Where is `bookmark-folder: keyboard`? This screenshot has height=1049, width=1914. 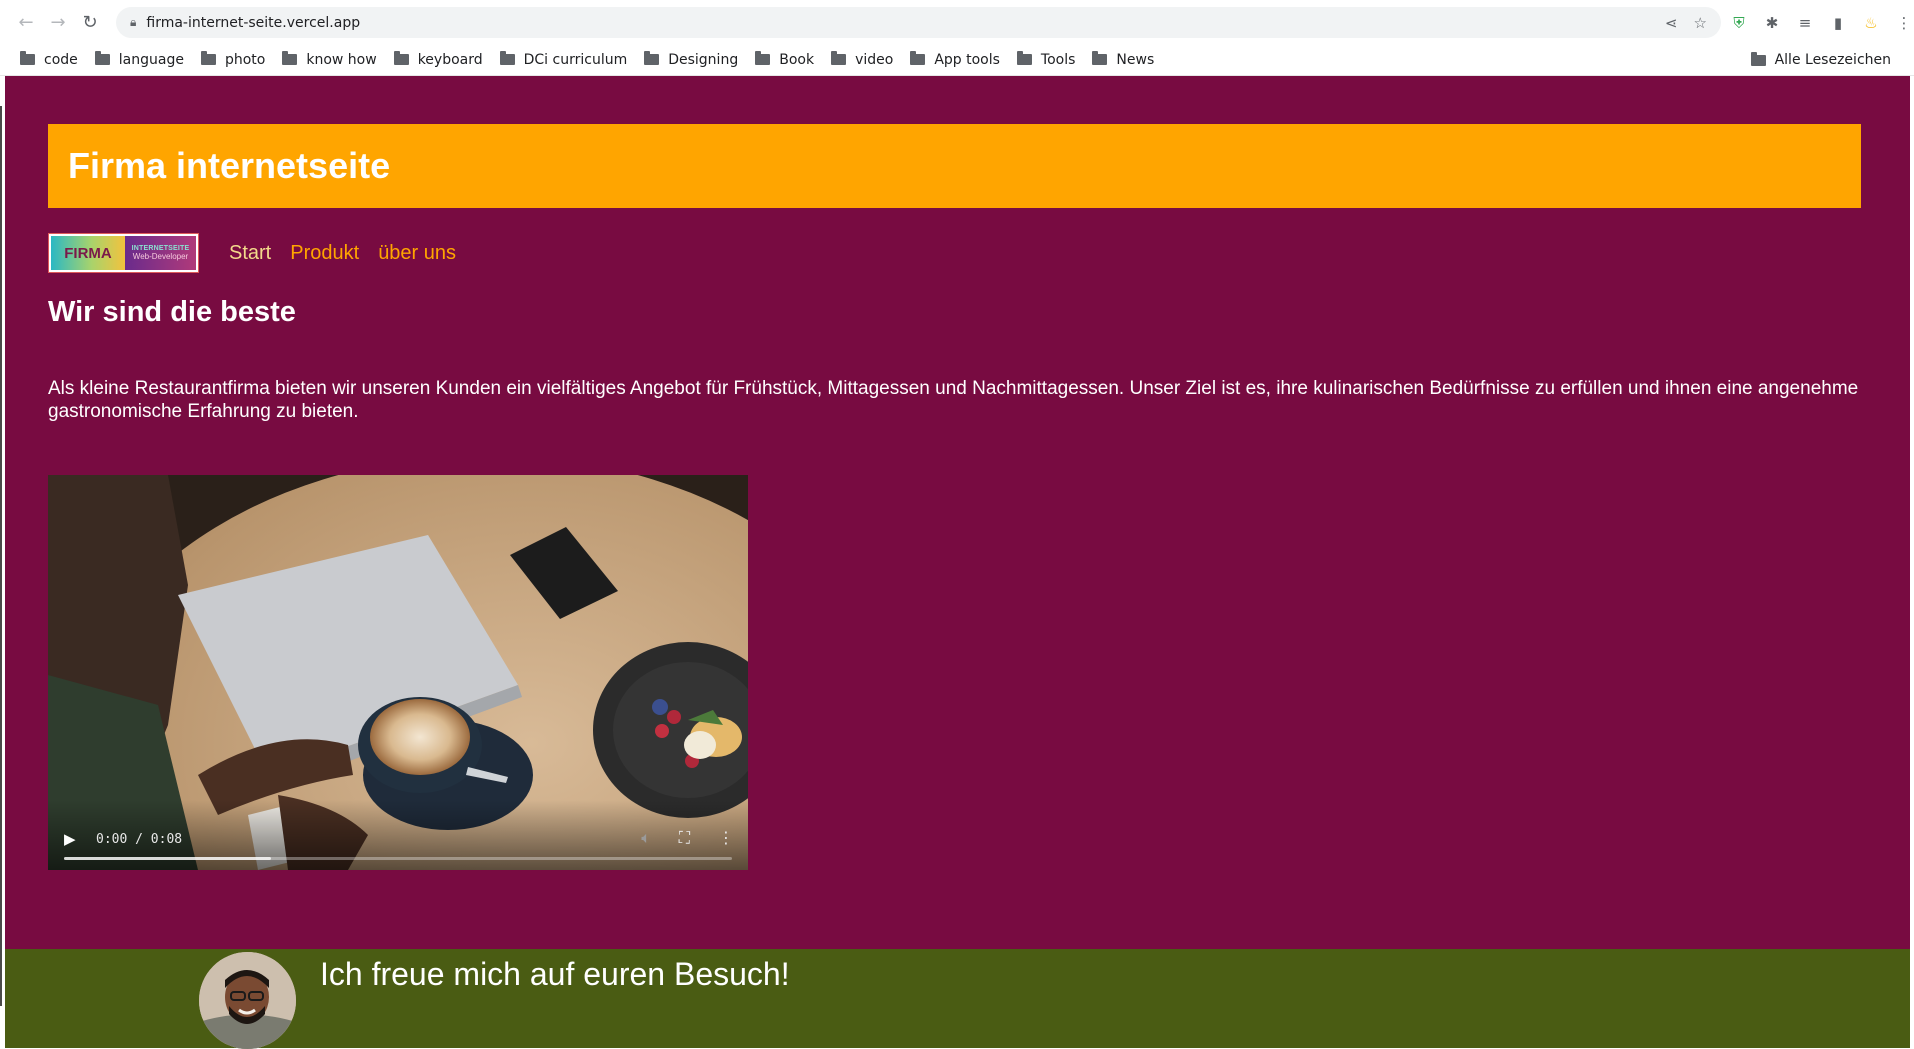
bookmark-folder: keyboard is located at coordinates (438, 59).